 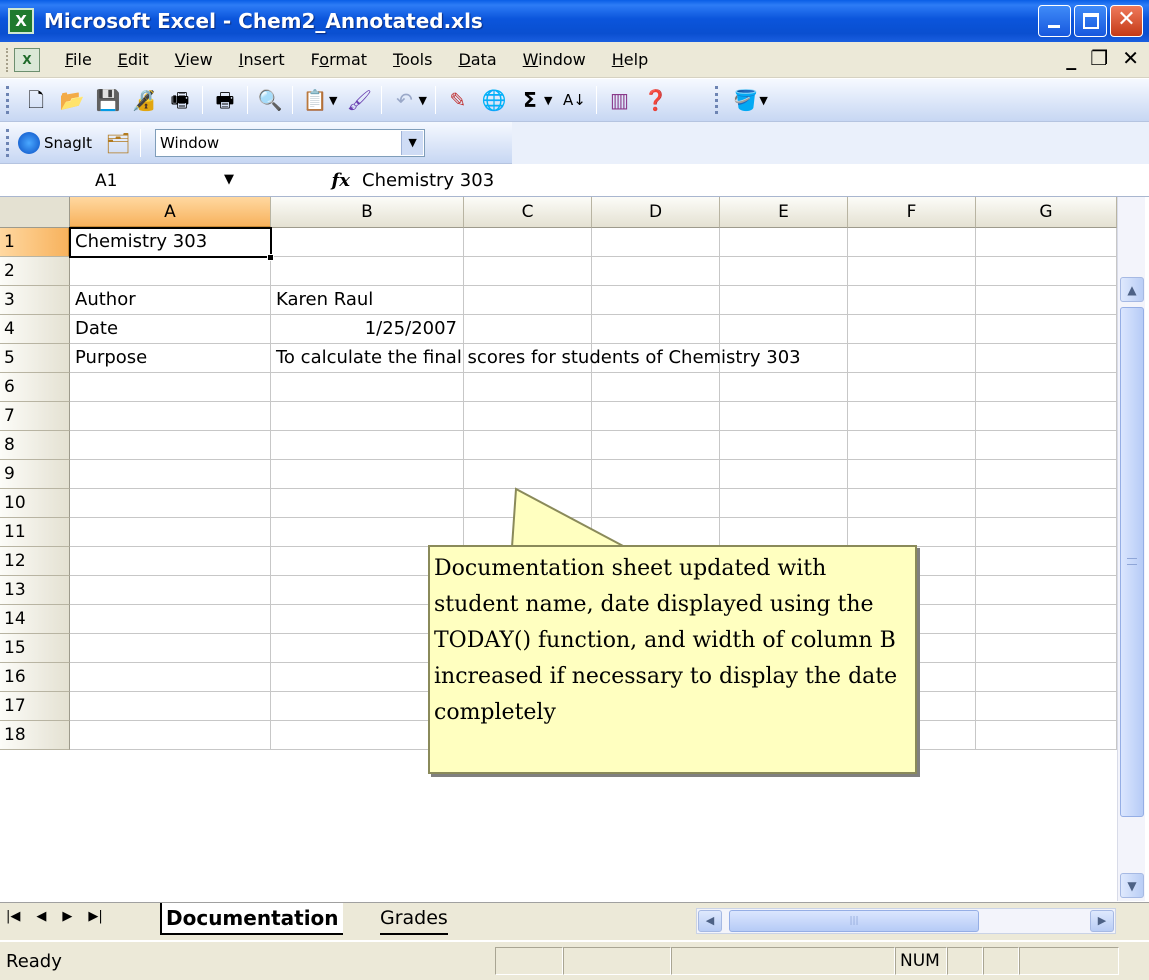 I want to click on scroll-left-button: ◀, so click(x=710, y=921).